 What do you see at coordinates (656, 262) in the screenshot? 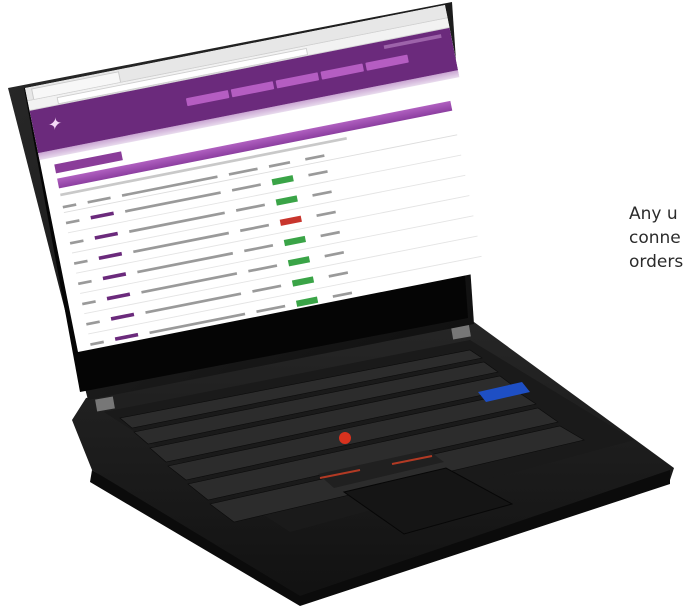
I see `caption-line: orders` at bounding box center [656, 262].